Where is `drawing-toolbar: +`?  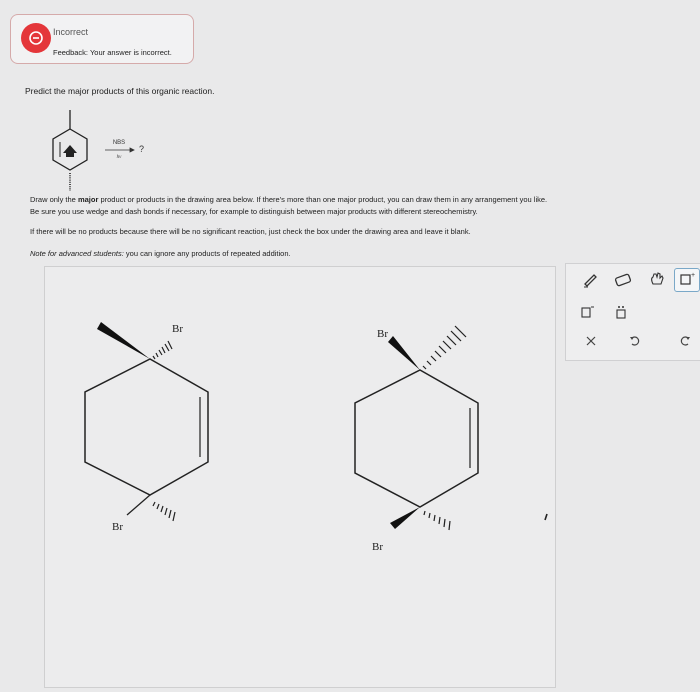
drawing-toolbar: + is located at coordinates (632, 312).